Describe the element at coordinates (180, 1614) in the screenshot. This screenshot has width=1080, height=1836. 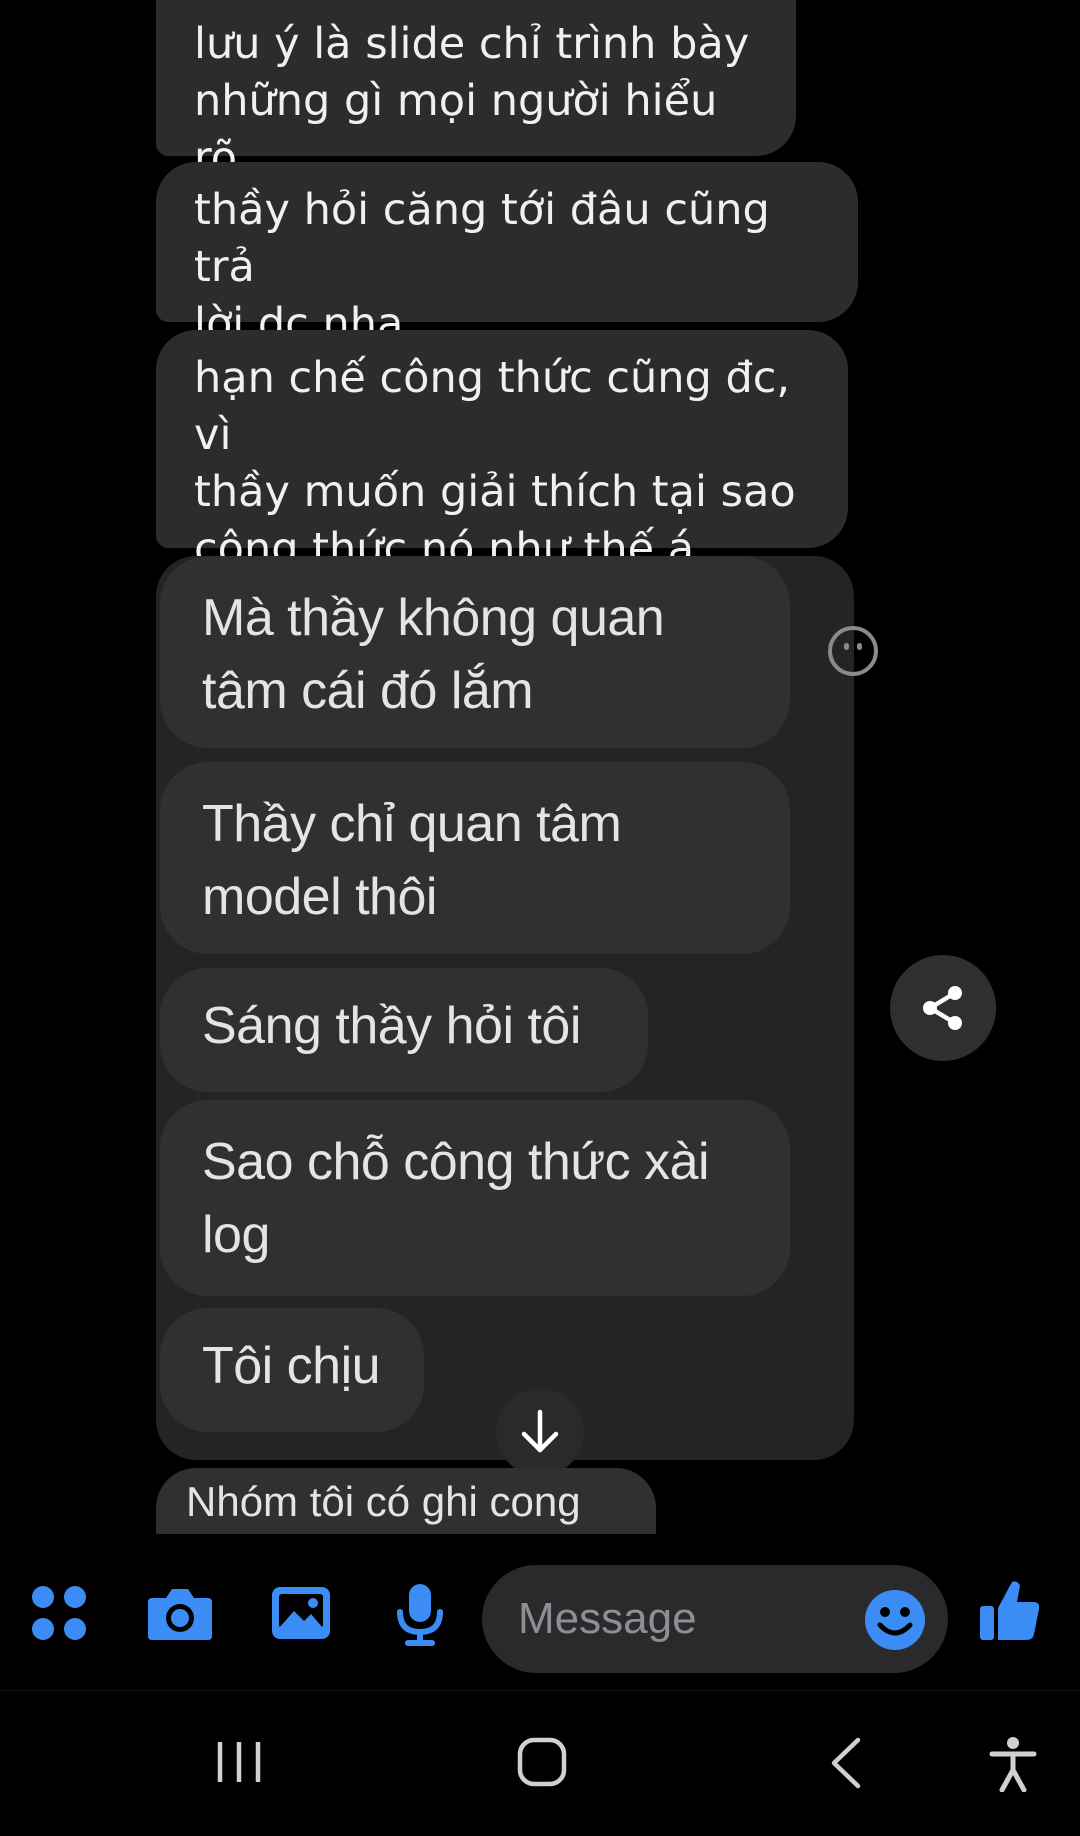
I see `camera-icon` at that location.